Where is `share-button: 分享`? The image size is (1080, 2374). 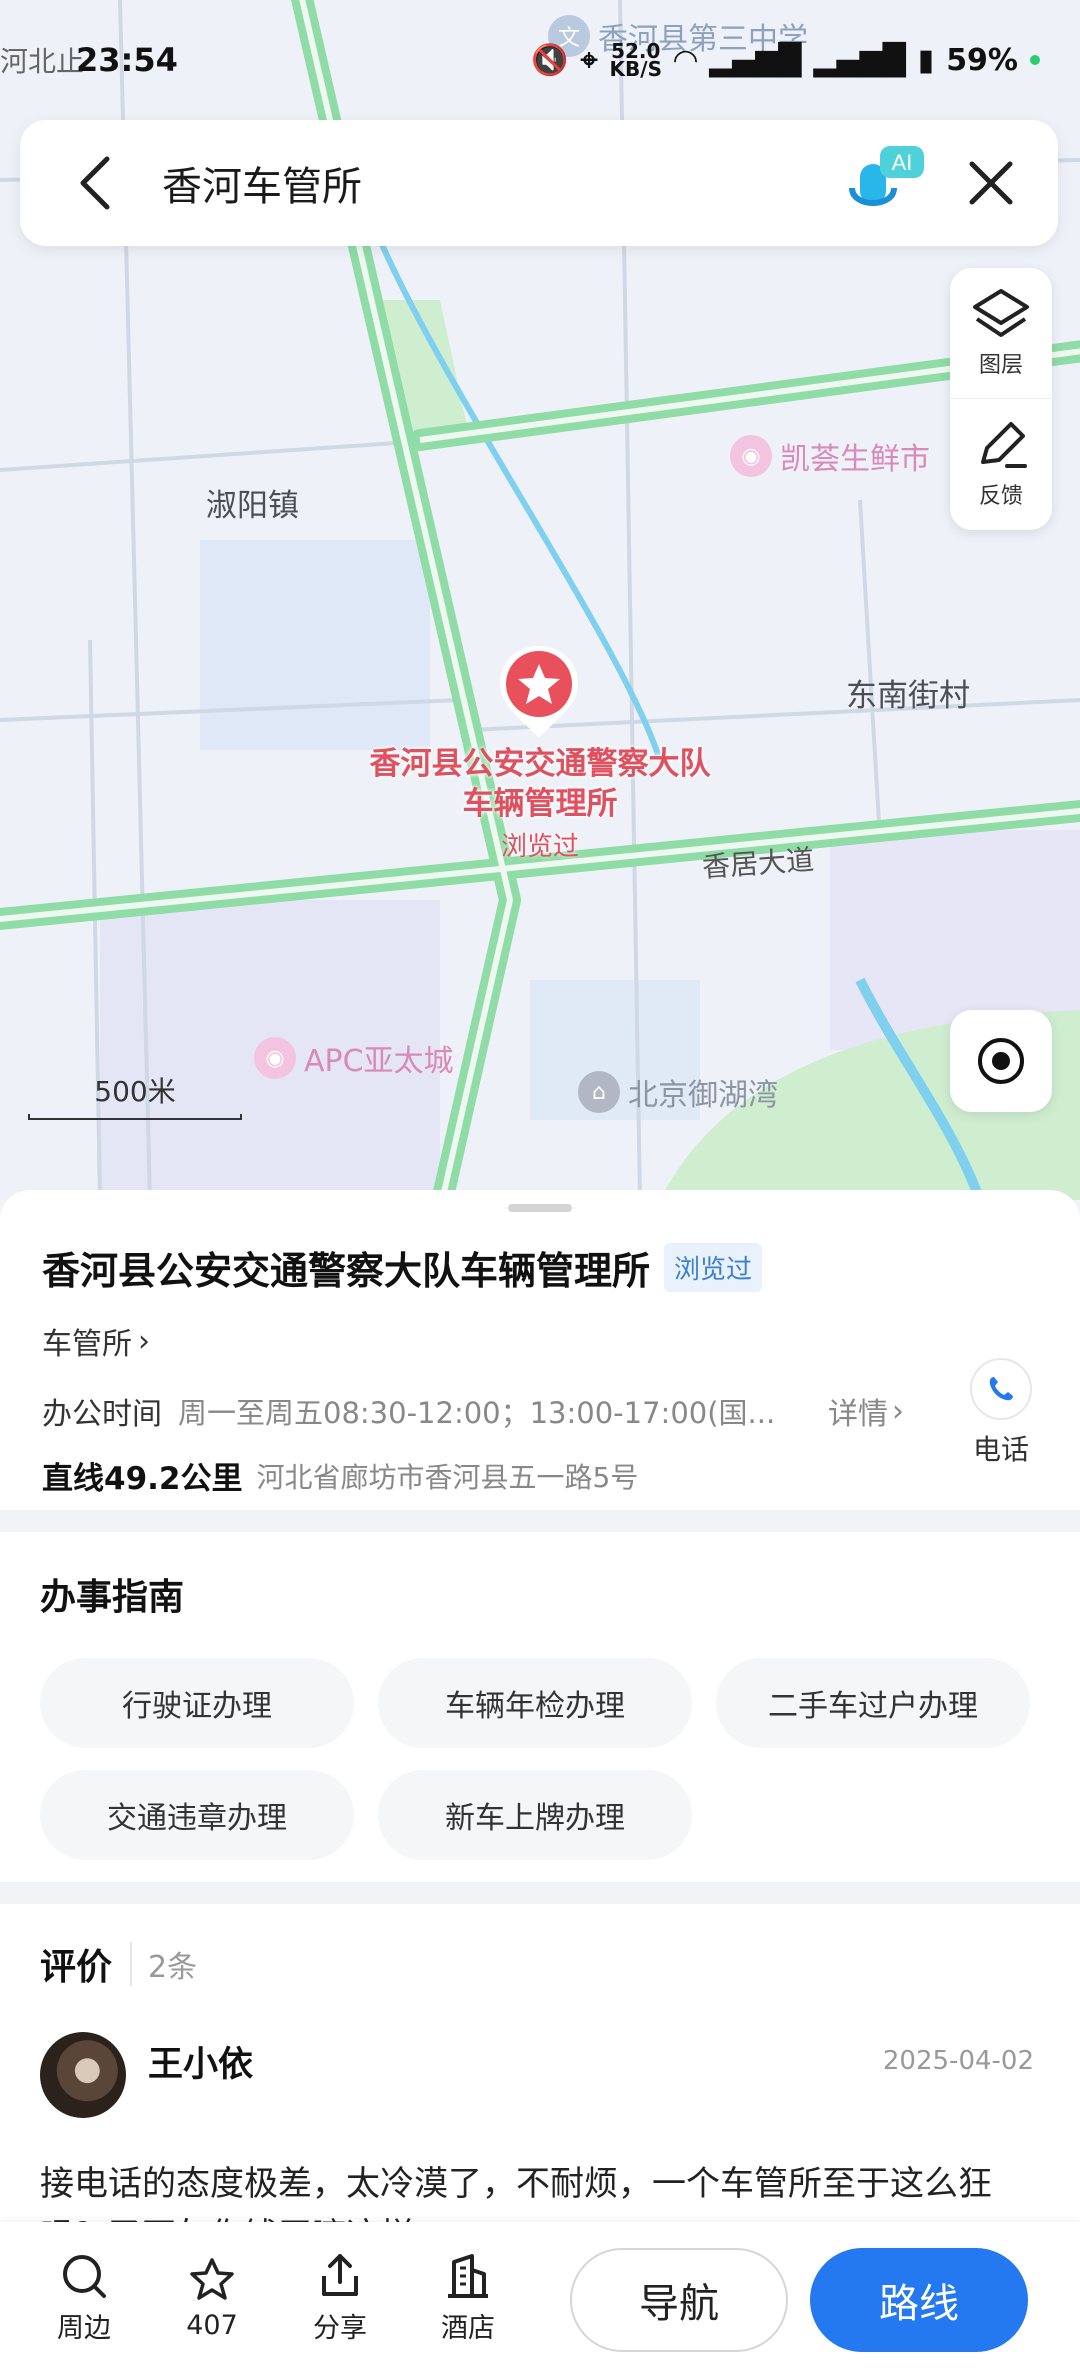 share-button: 分享 is located at coordinates (340, 2298).